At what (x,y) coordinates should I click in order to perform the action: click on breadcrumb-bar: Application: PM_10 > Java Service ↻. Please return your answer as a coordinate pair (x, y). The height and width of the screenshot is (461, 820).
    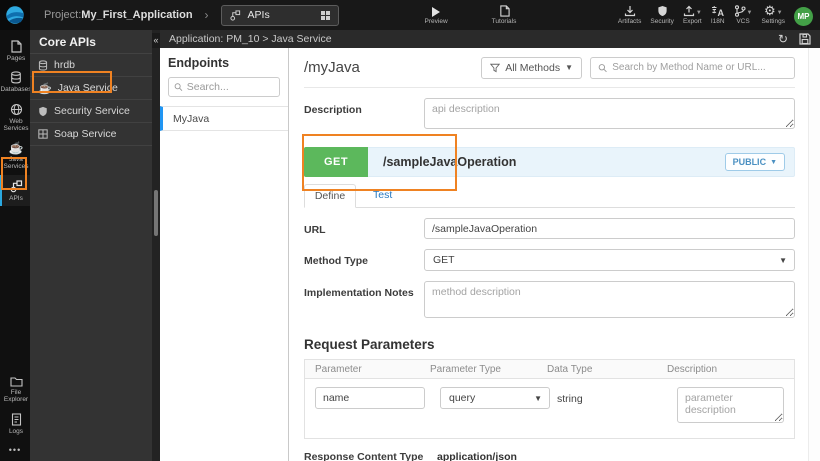
    Looking at the image, I should click on (490, 39).